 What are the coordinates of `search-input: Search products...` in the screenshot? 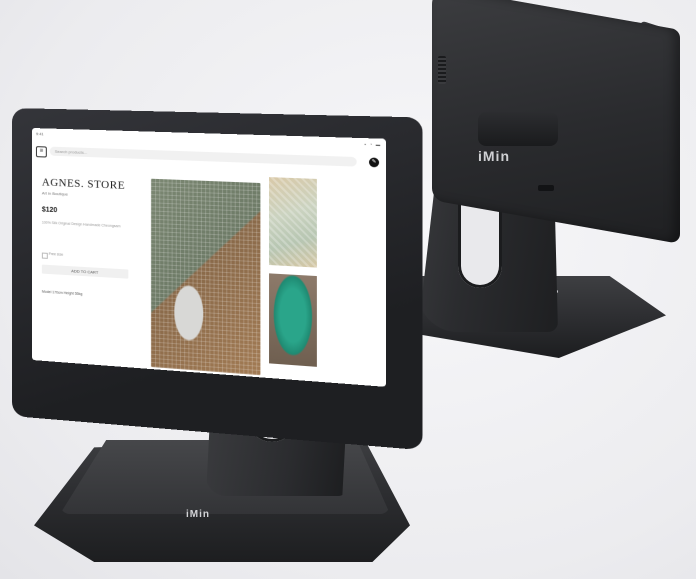 It's located at (203, 156).